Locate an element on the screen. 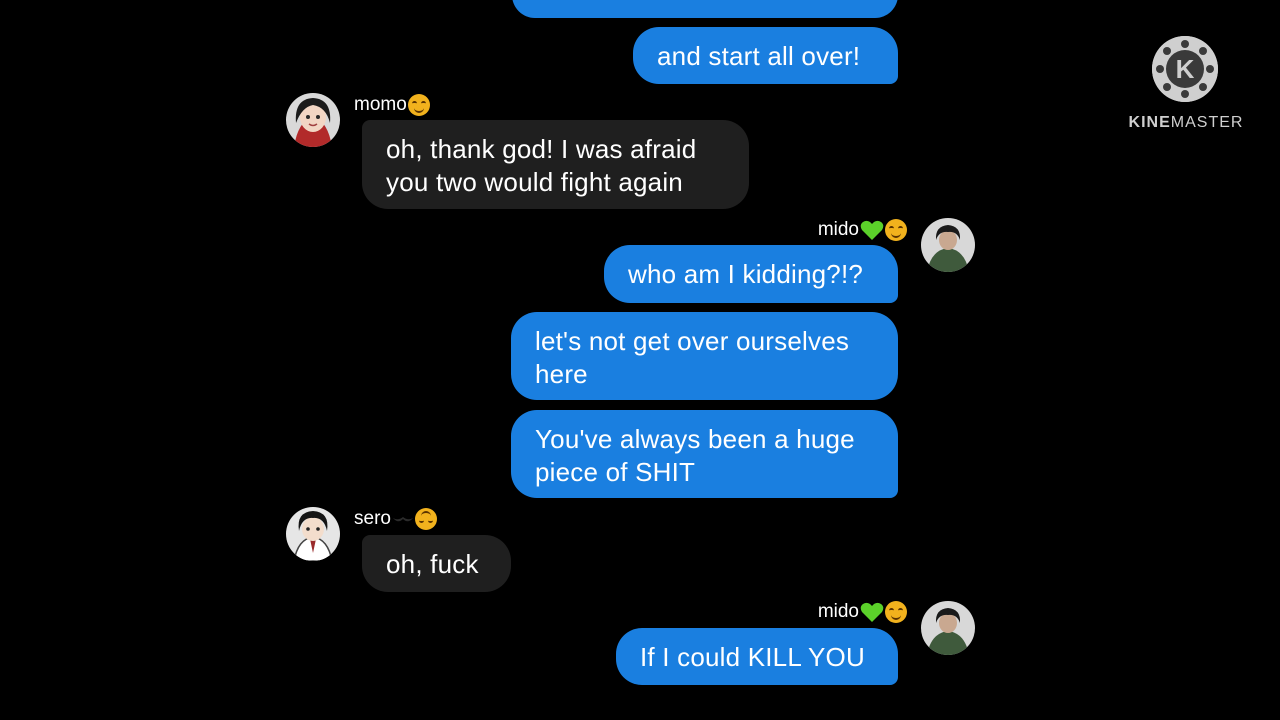 The width and height of the screenshot is (1280, 720). sender-momo: momo is located at coordinates (392, 105).